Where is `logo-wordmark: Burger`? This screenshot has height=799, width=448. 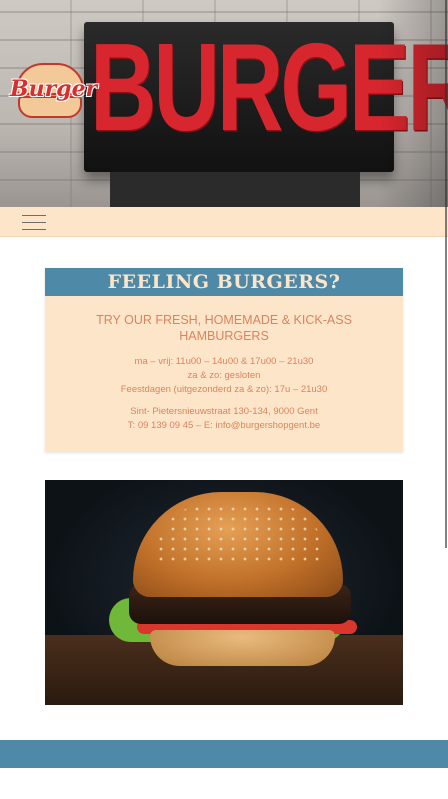 logo-wordmark: Burger is located at coordinates (54, 89).